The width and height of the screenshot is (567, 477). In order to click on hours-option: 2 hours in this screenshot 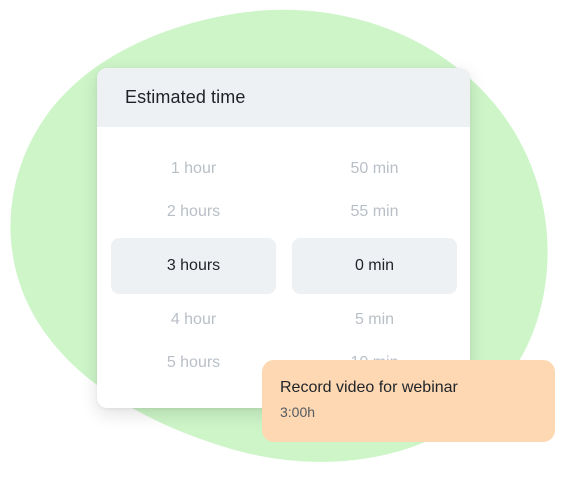, I will do `click(193, 212)`.